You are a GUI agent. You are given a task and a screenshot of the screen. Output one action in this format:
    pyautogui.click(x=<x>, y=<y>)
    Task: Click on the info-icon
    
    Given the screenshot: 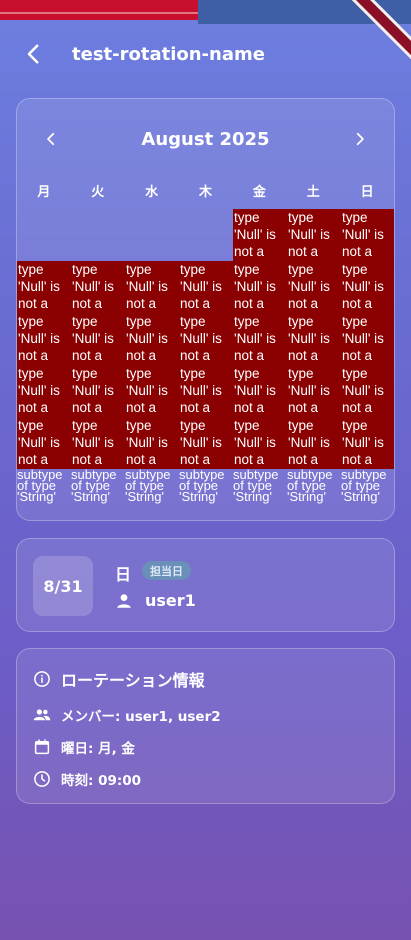 What is the action you would take?
    pyautogui.click(x=42, y=679)
    